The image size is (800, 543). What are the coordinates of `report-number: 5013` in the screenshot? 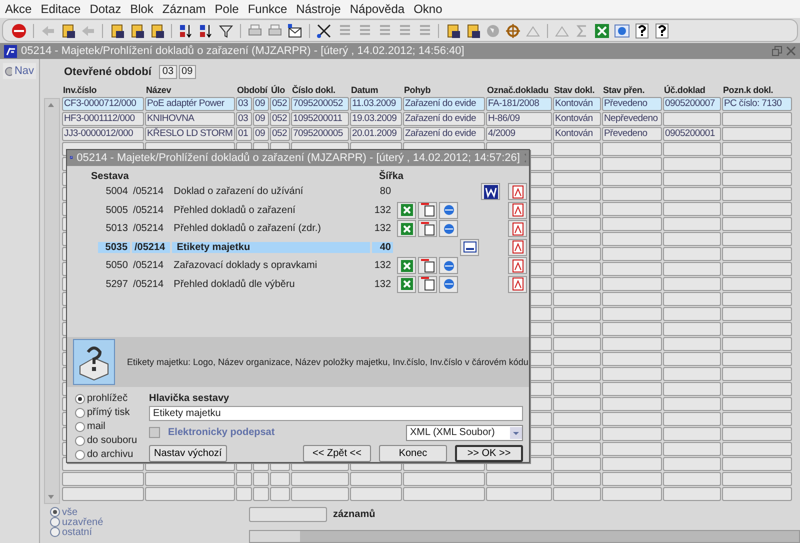 It's located at (114, 228).